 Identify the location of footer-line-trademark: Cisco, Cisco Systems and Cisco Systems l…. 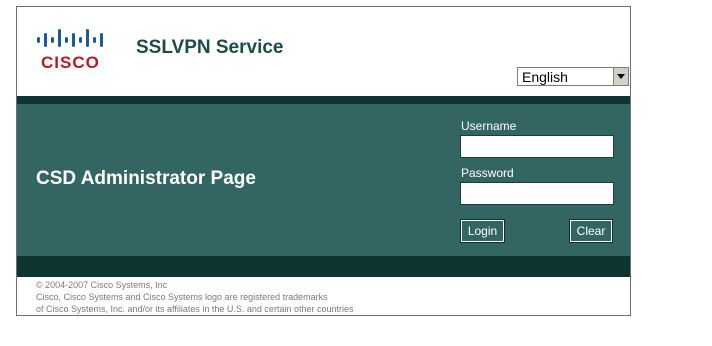
(182, 297).